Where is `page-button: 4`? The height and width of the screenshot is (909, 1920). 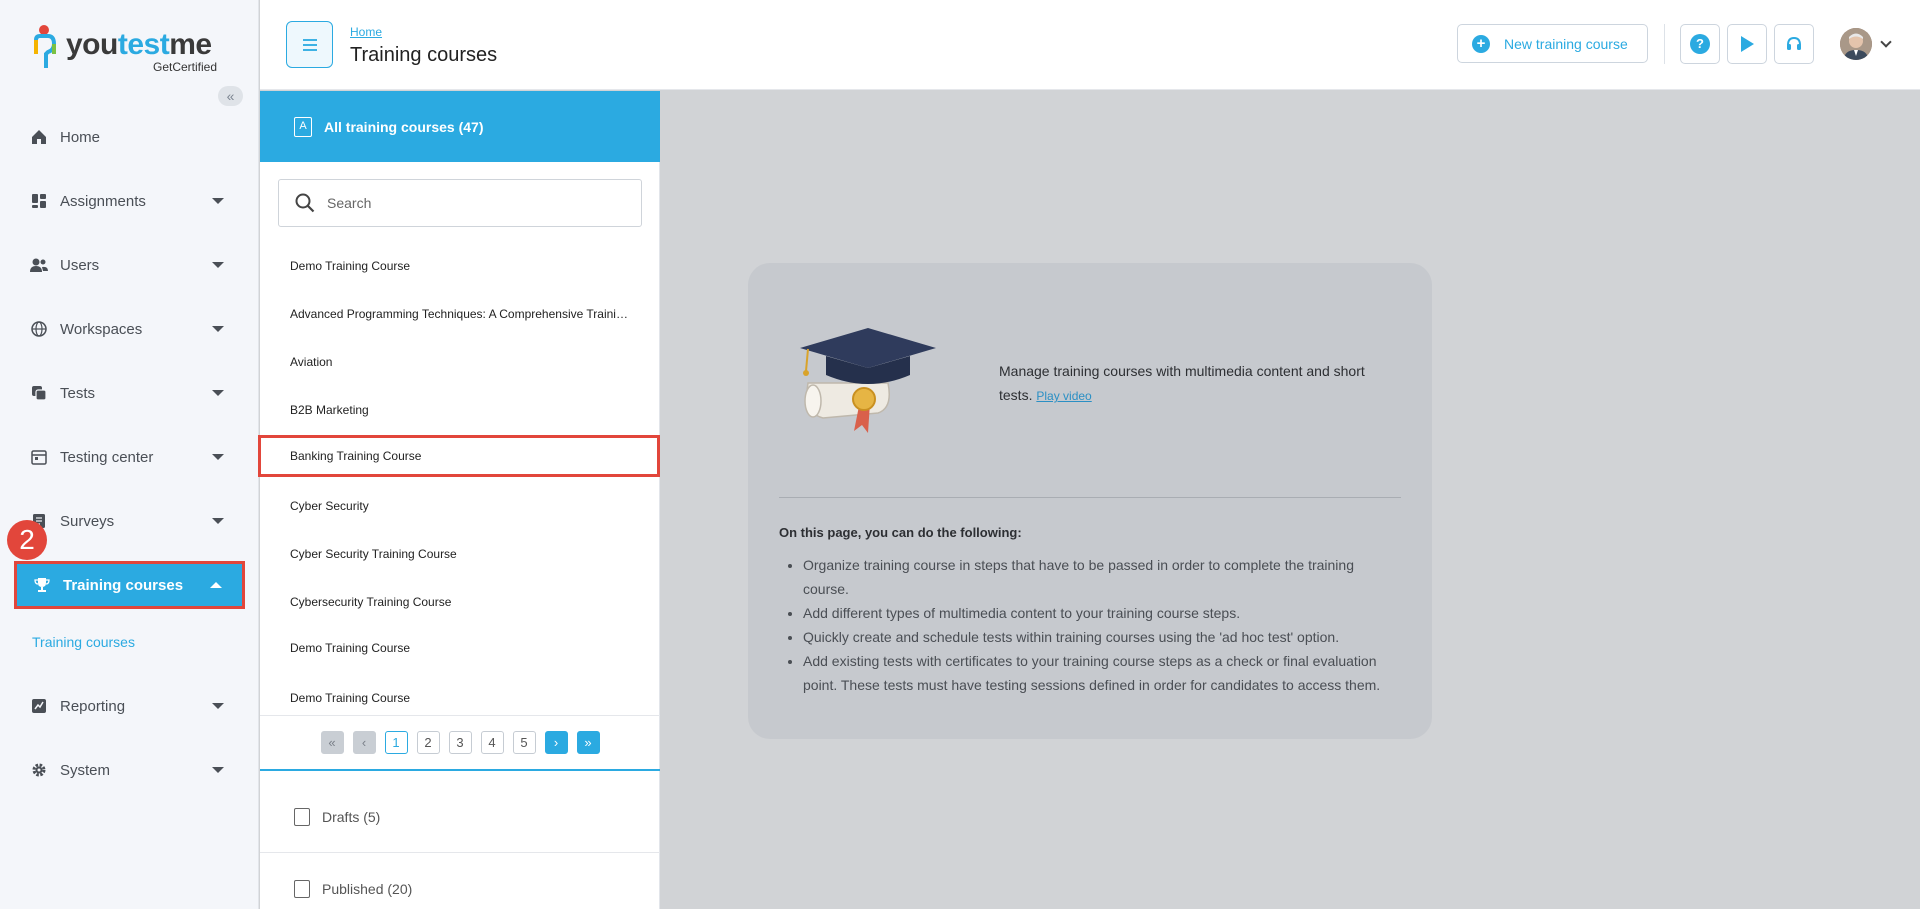
page-button: 4 is located at coordinates (492, 742).